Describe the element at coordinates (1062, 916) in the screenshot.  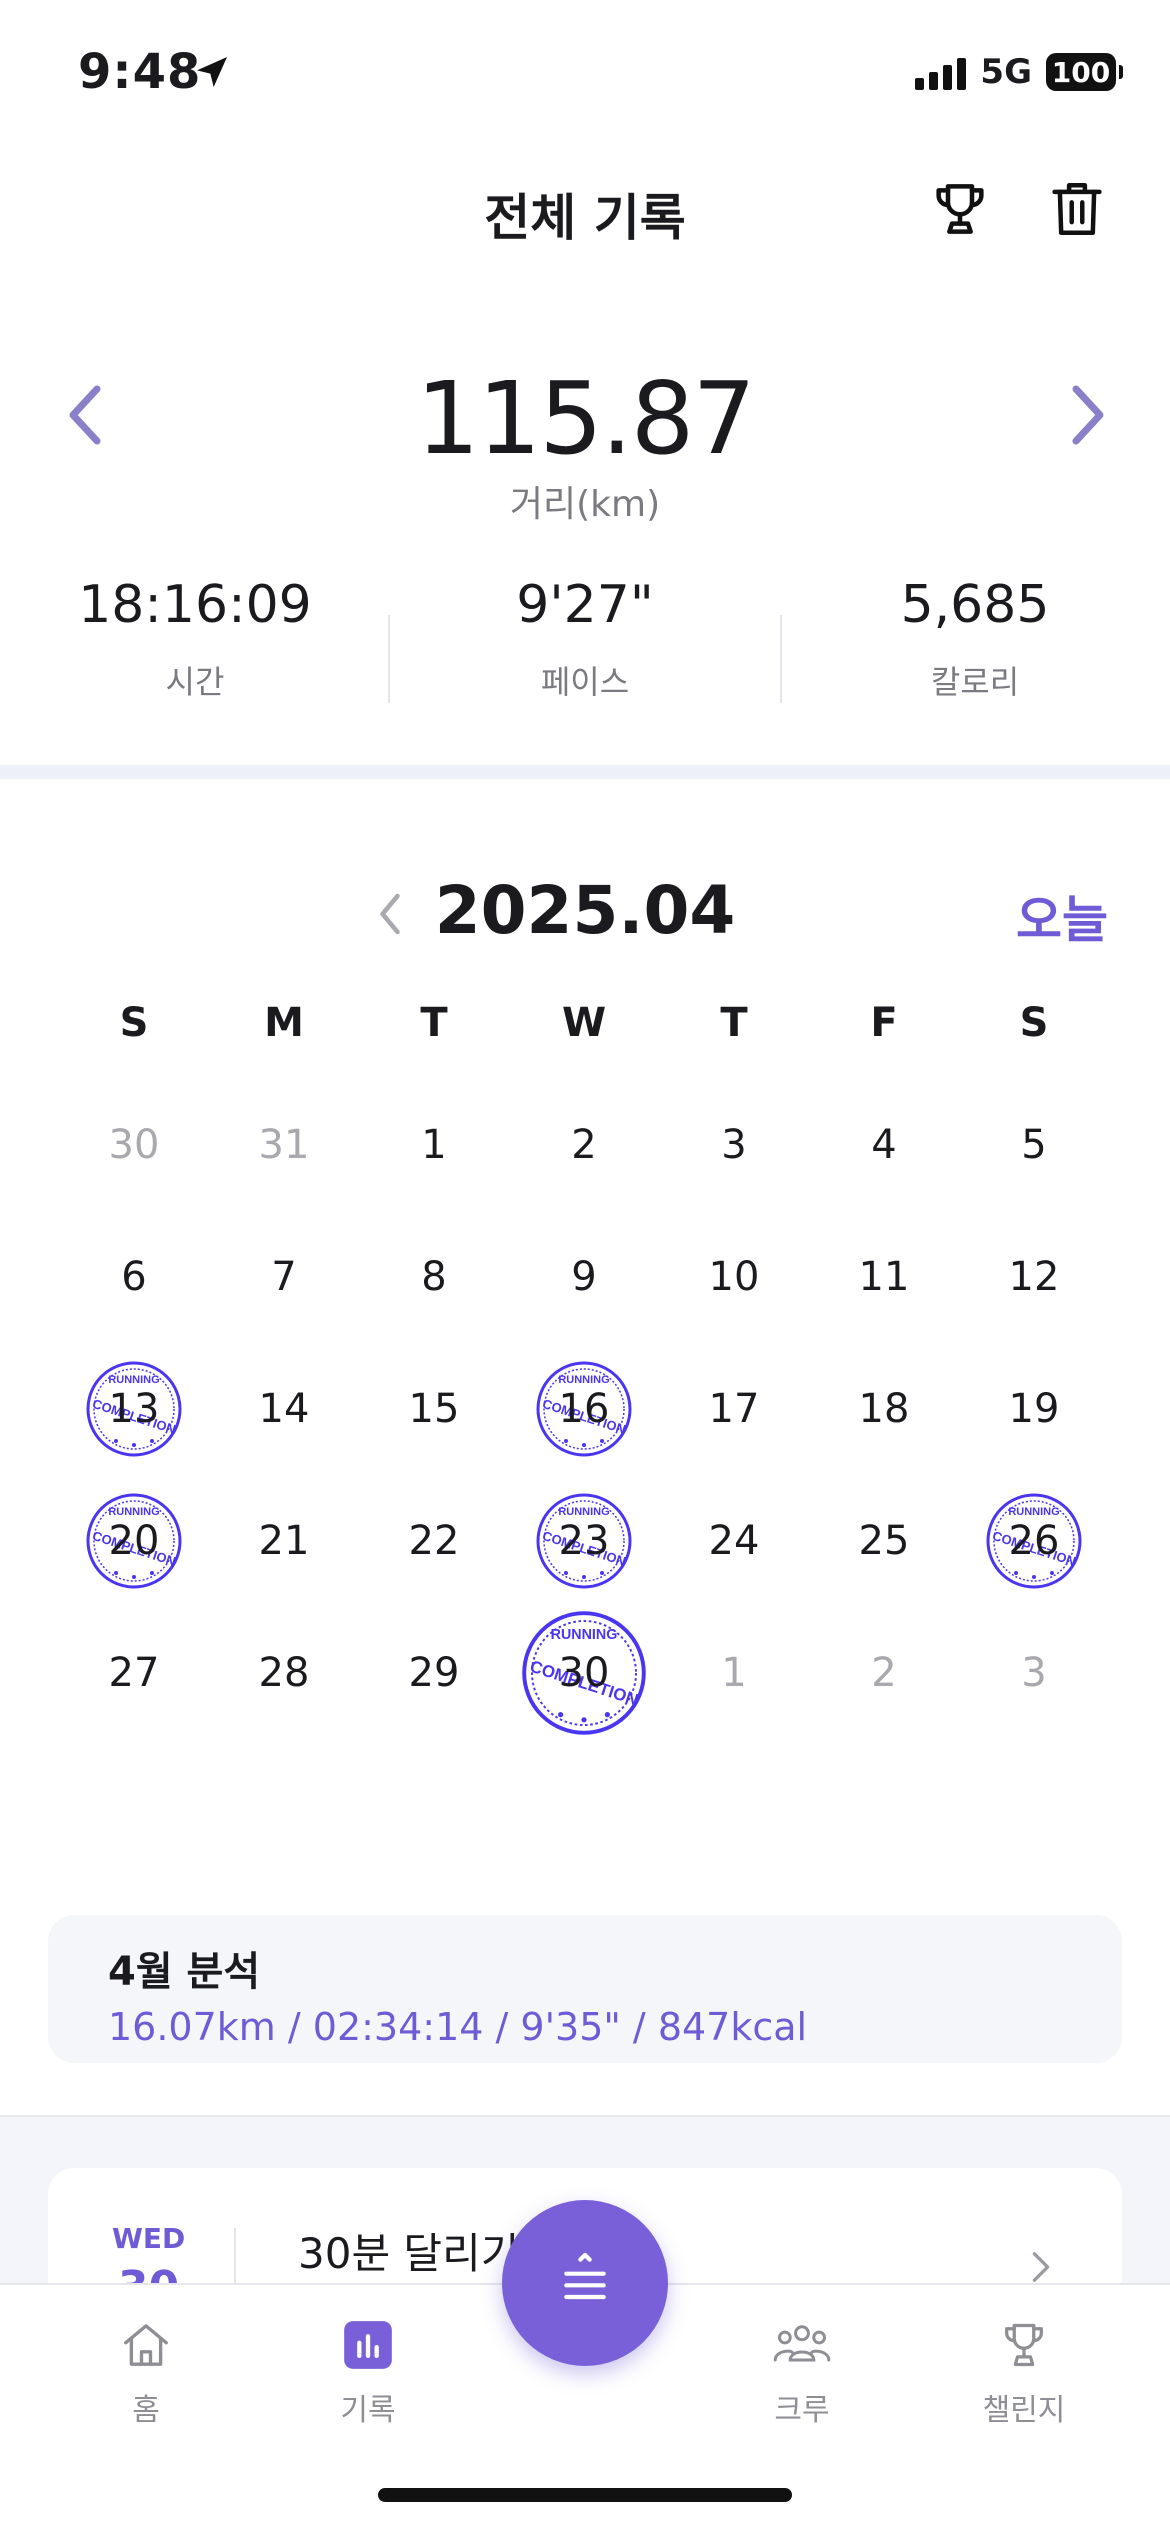
I see `today-button: 오늘` at that location.